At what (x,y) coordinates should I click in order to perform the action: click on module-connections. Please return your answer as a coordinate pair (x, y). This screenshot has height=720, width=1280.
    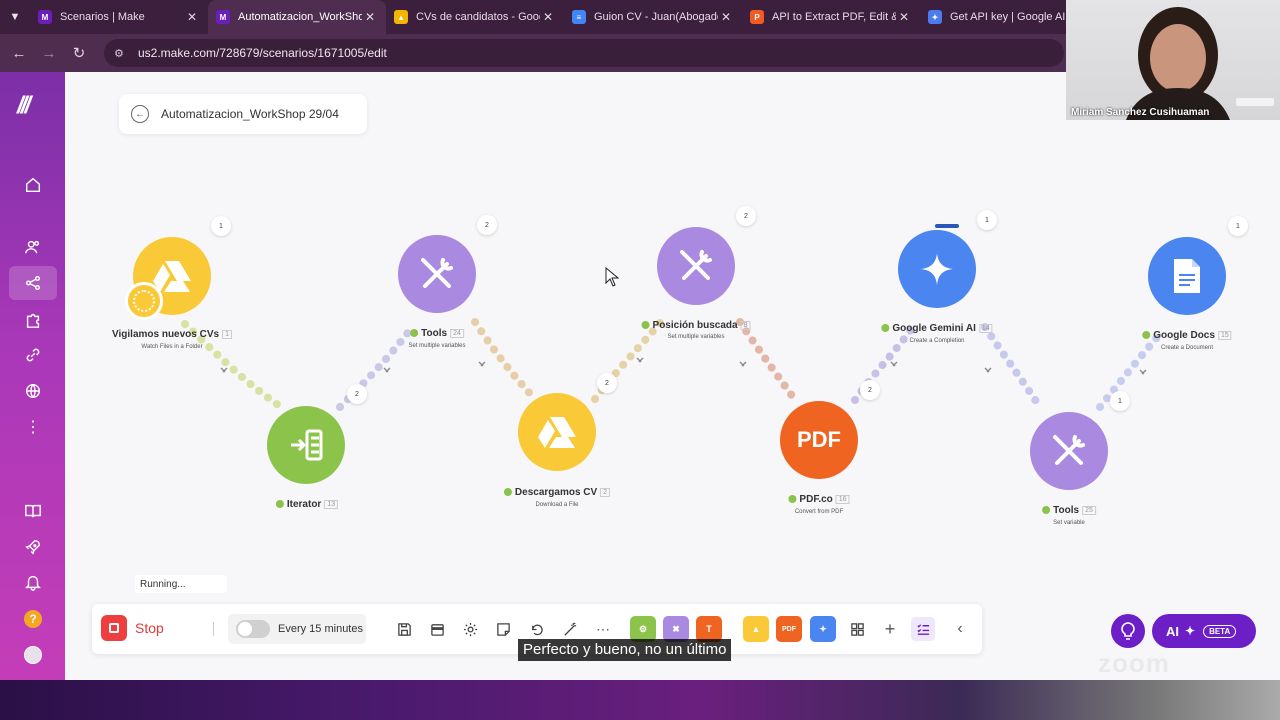
    Looking at the image, I should click on (672, 362).